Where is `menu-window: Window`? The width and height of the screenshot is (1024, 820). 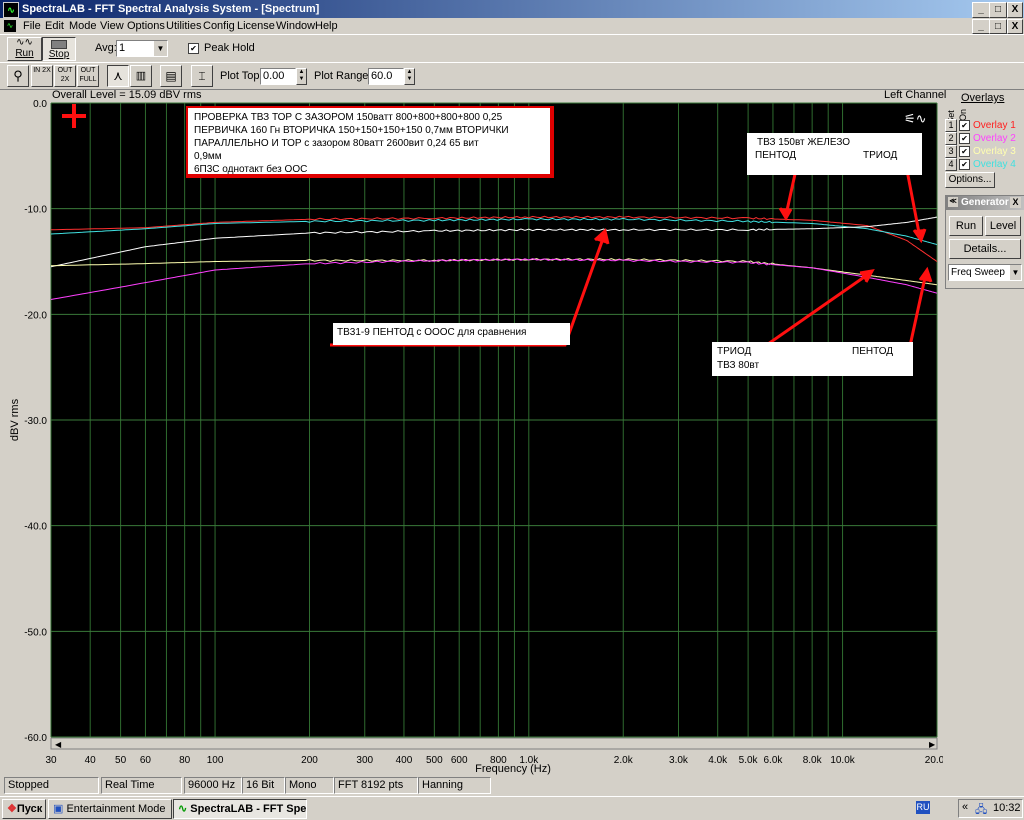
menu-window: Window is located at coordinates (295, 26).